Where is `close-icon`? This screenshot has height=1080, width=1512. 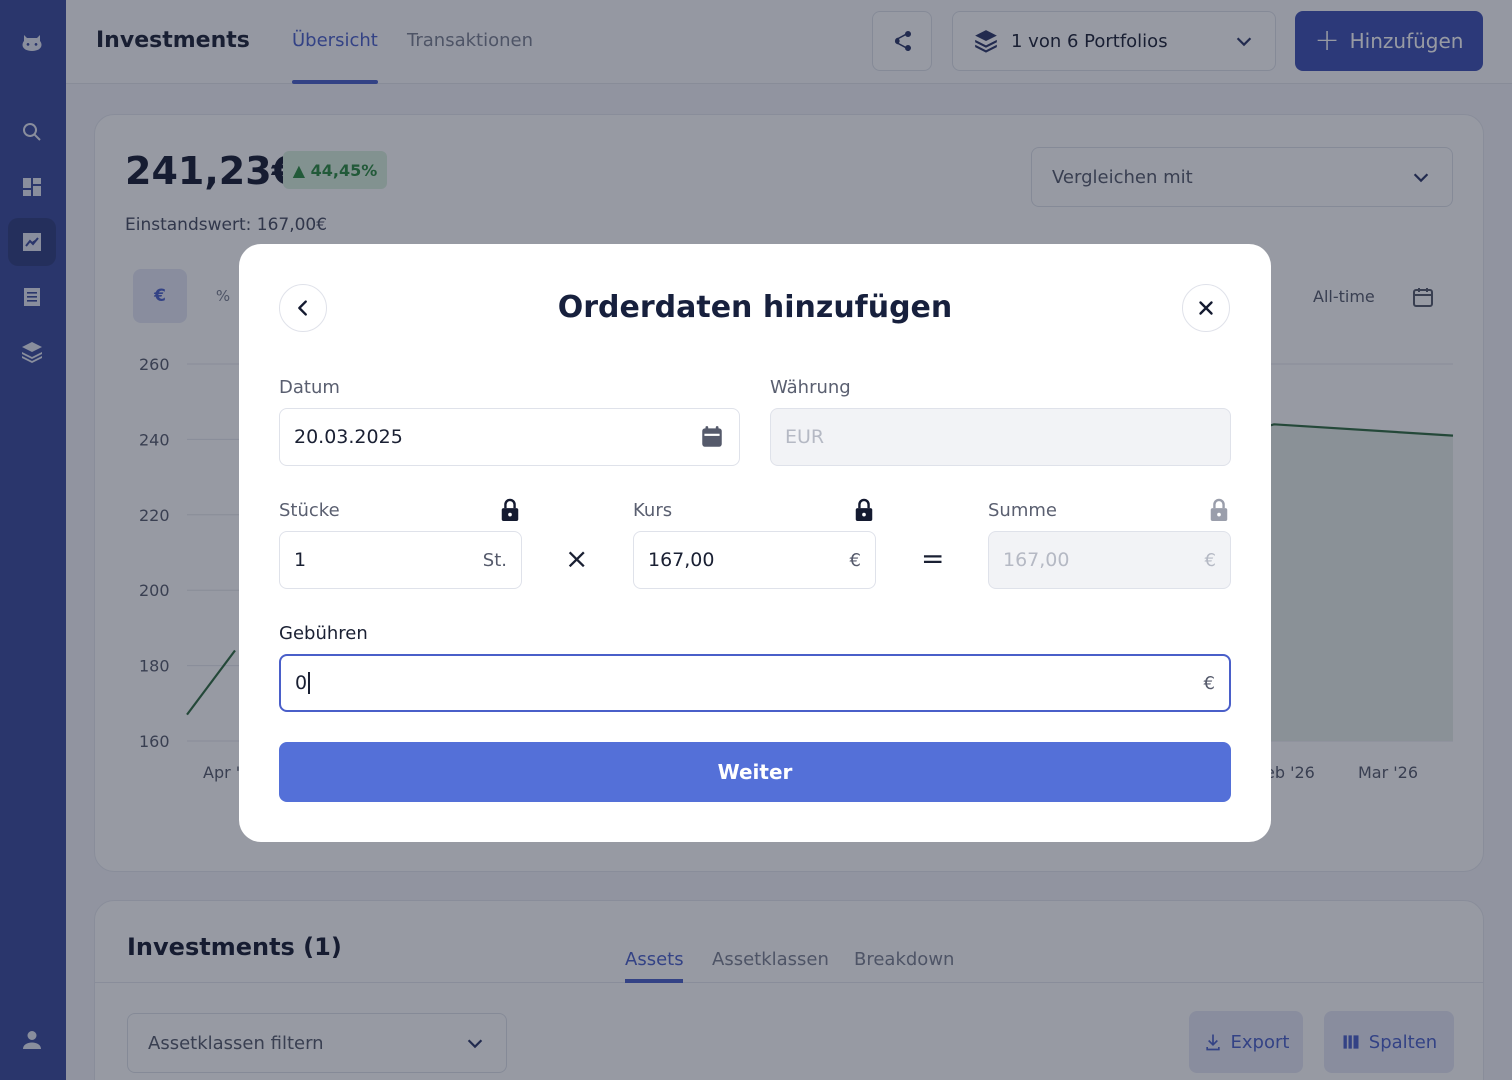 close-icon is located at coordinates (1206, 308).